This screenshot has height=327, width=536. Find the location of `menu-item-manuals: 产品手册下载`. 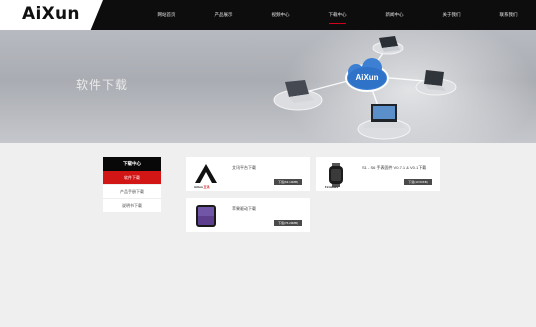

menu-item-manuals: 产品手册下载 is located at coordinates (132, 192).